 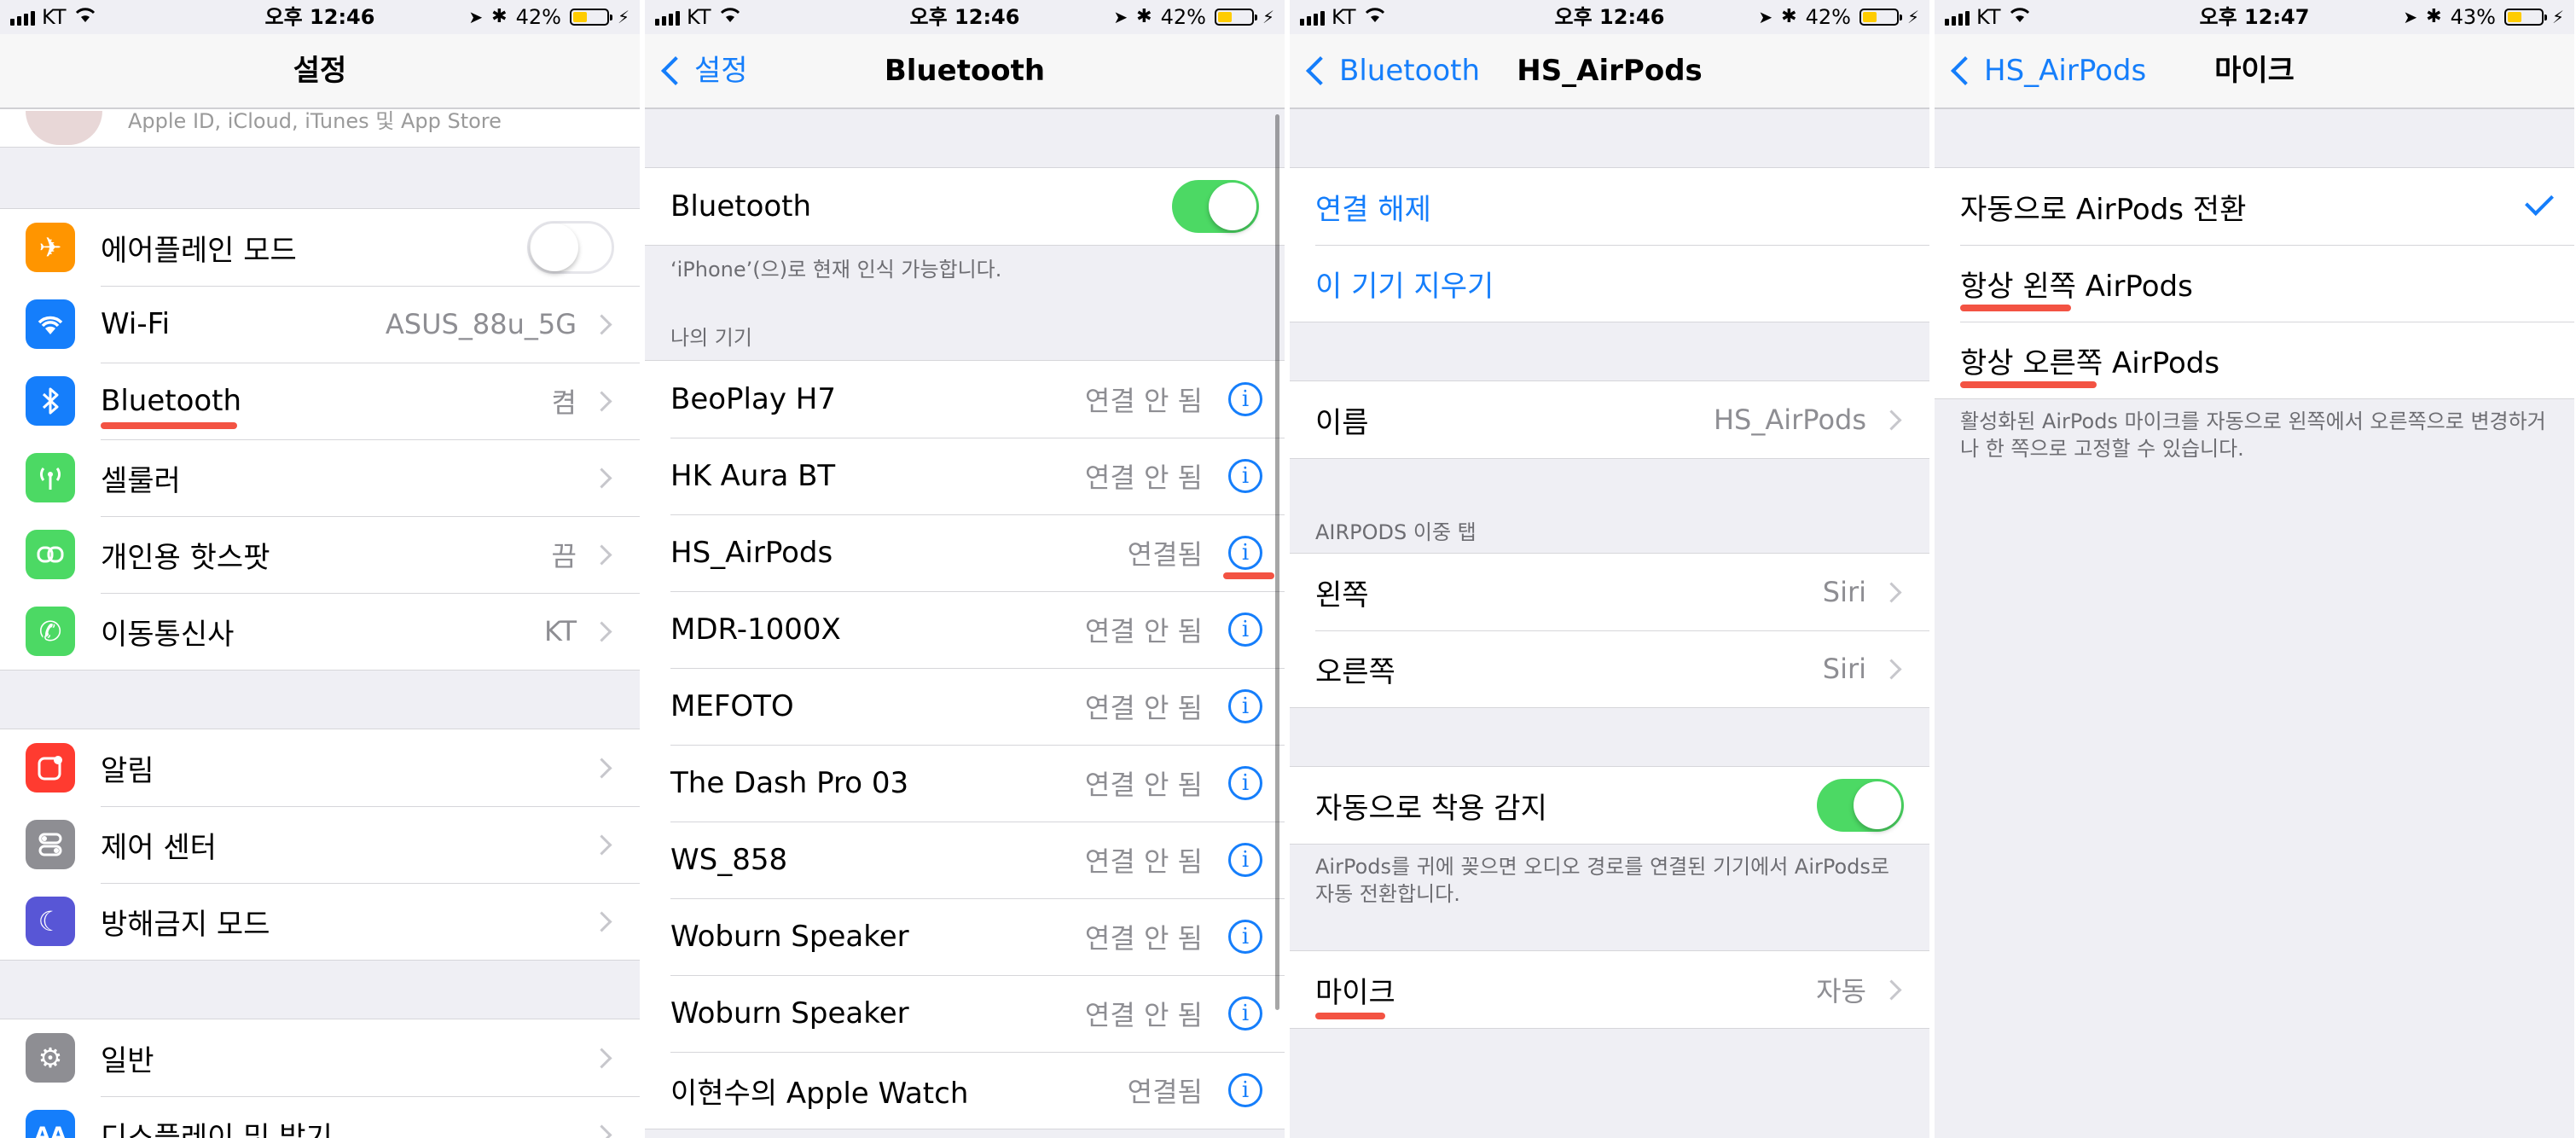 I want to click on gear-icon: ⚙, so click(x=50, y=1058).